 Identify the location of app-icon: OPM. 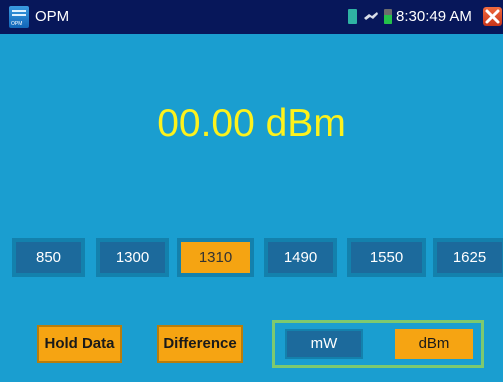
(19, 17).